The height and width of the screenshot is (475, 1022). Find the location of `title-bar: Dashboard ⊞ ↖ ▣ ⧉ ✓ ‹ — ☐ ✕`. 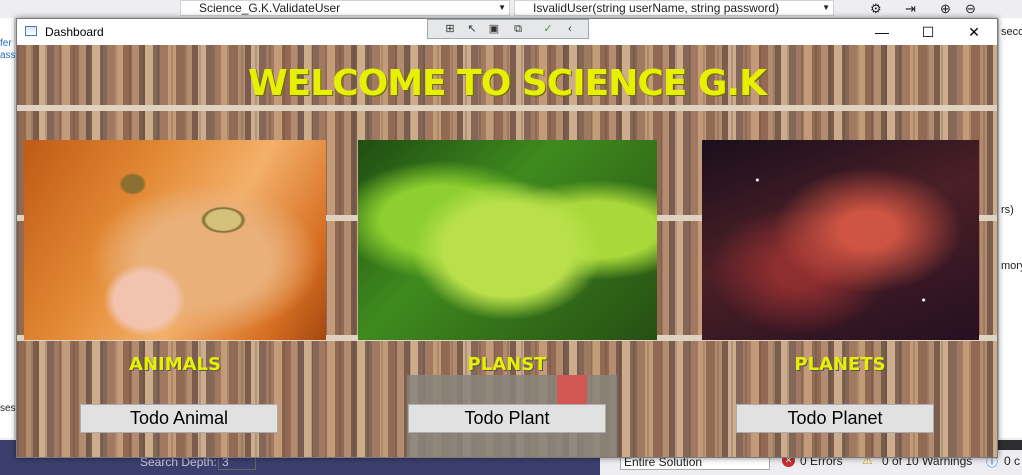

title-bar: Dashboard ⊞ ↖ ▣ ⧉ ✓ ‹ — ☐ ✕ is located at coordinates (507, 32).